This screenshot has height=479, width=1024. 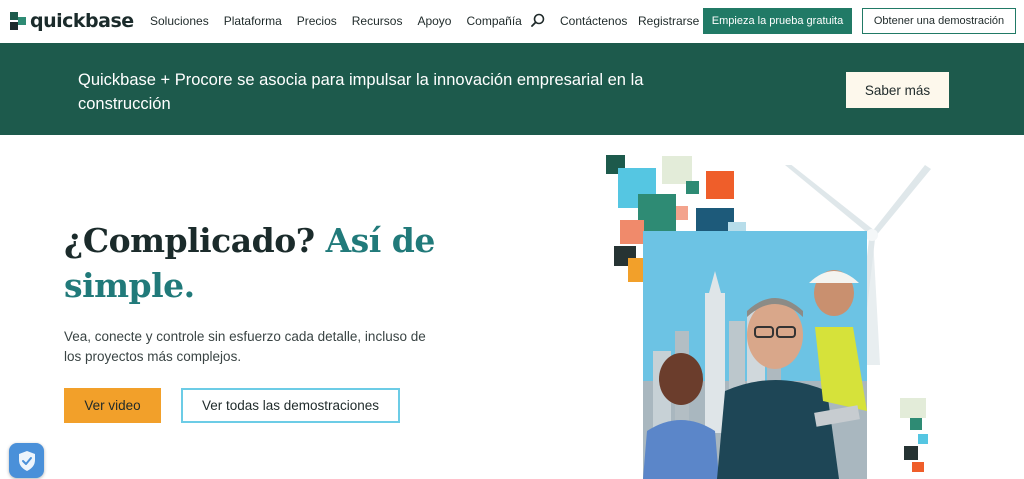 I want to click on privacy-settings-button, so click(x=26, y=460).